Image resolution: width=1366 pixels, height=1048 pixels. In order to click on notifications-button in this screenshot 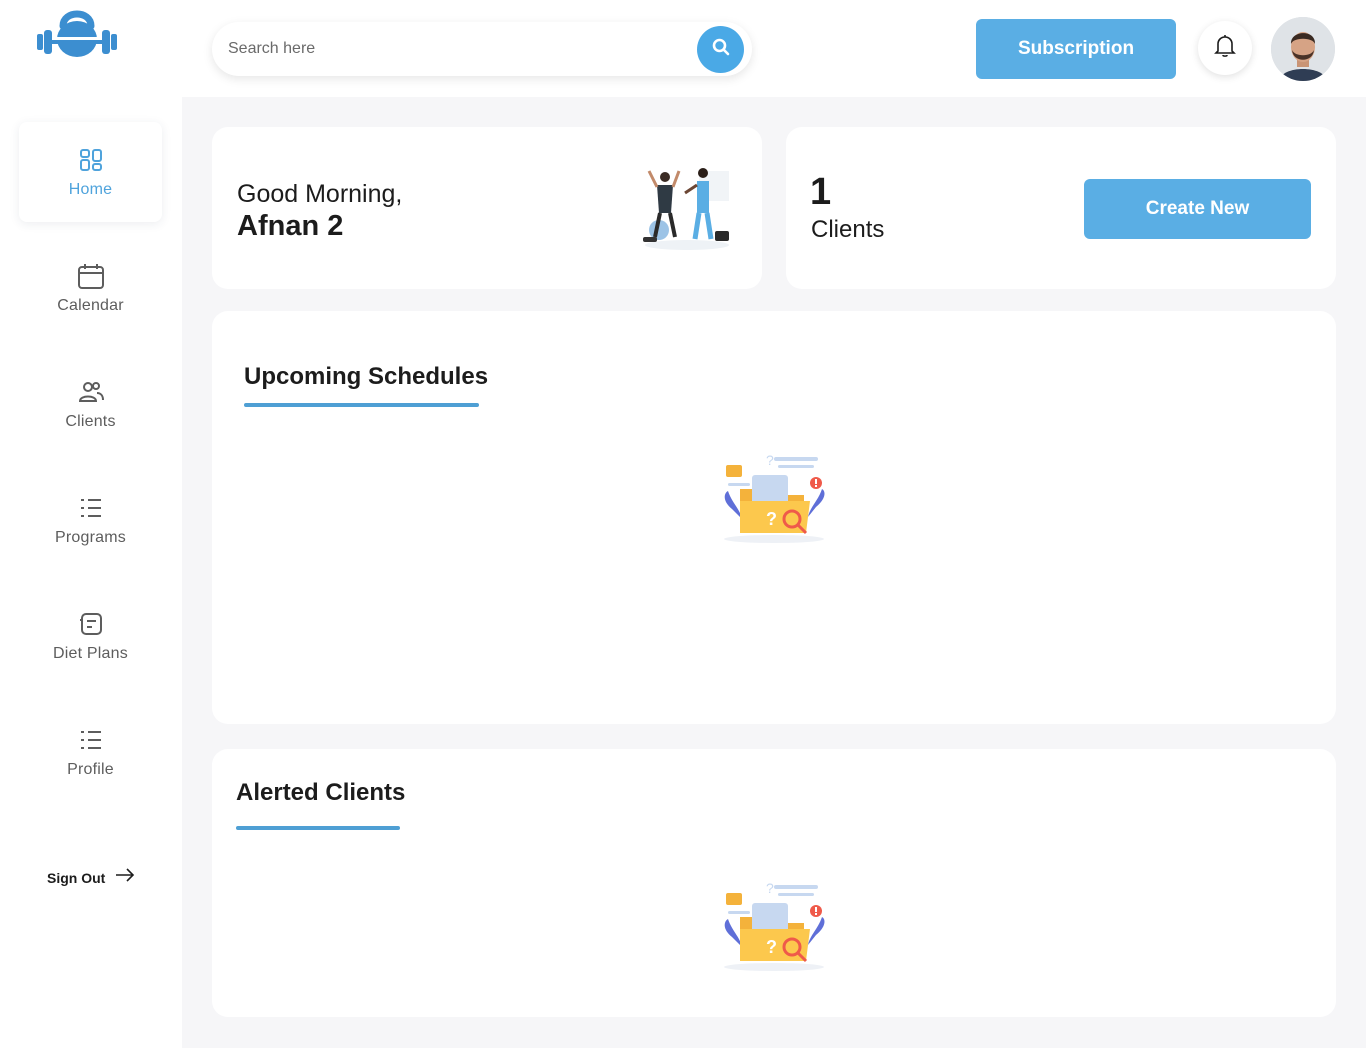, I will do `click(1225, 48)`.